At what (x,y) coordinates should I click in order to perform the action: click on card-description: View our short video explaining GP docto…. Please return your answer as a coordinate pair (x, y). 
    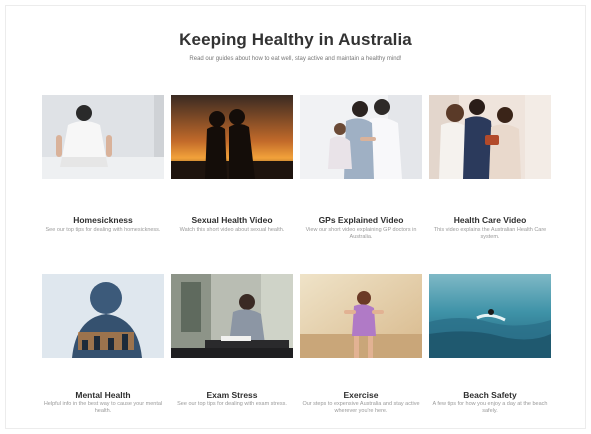
    Looking at the image, I should click on (361, 233).